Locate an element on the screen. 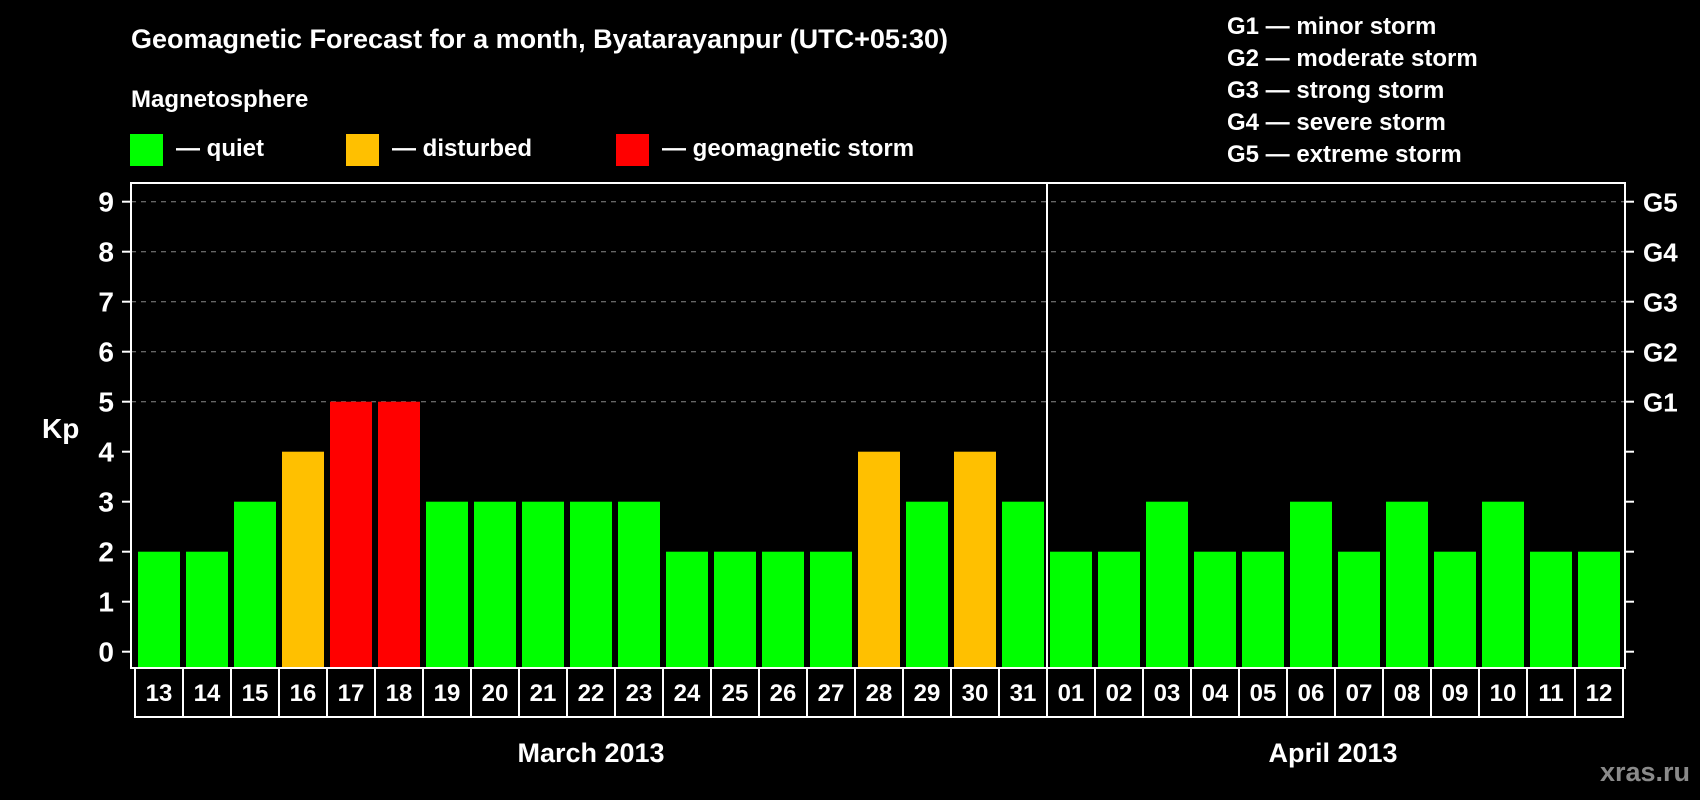 The height and width of the screenshot is (800, 1700). x-tick-label: 05 is located at coordinates (1263, 693).